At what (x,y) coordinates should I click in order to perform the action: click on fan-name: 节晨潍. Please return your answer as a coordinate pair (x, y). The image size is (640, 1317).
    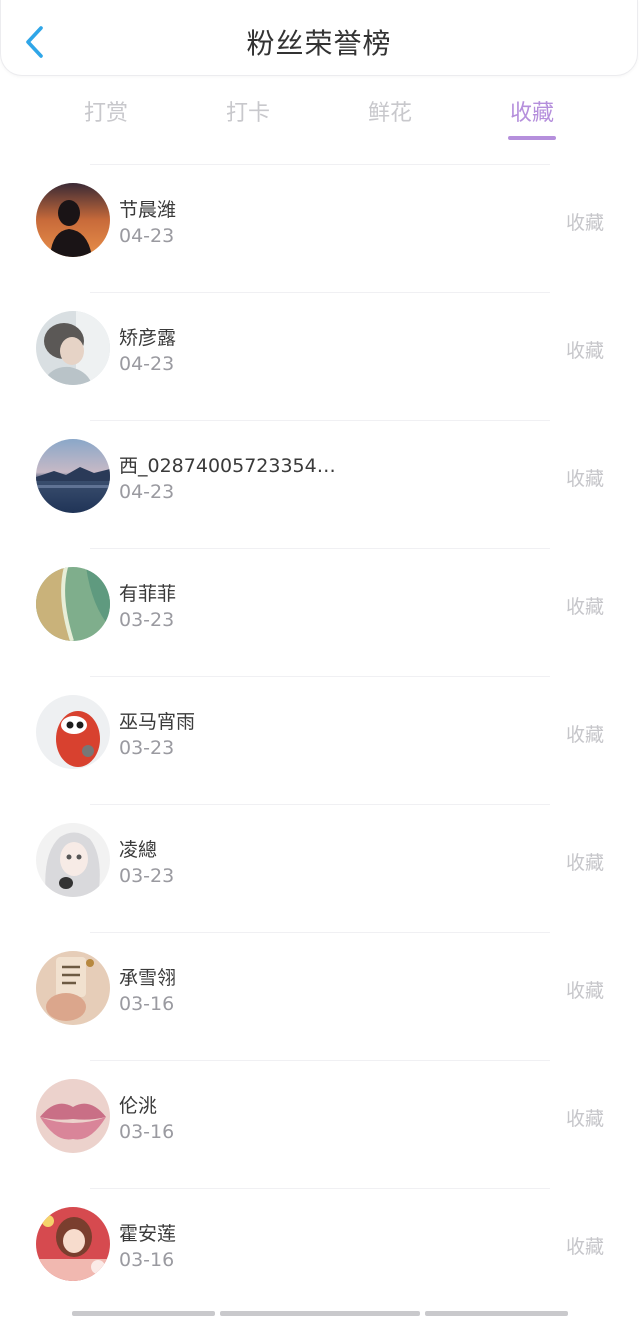
    Looking at the image, I should click on (148, 210).